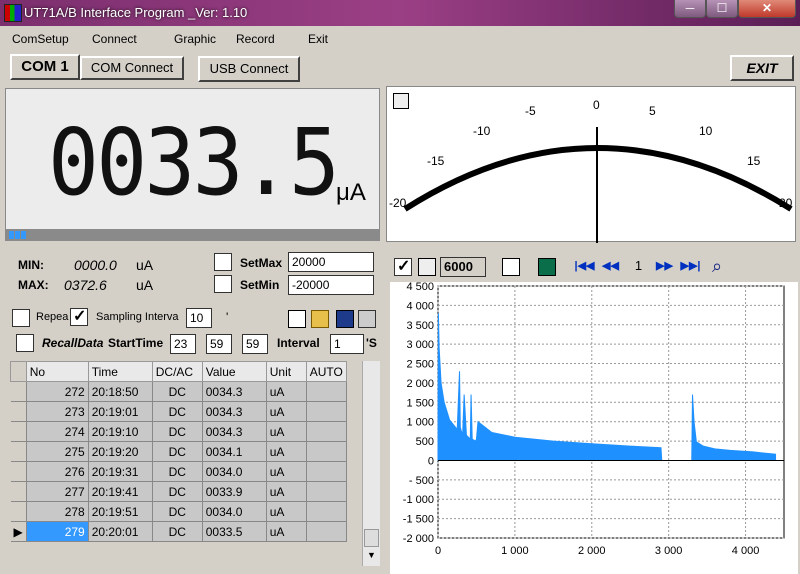 This screenshot has width=800, height=574. What do you see at coordinates (219, 344) in the screenshot?
I see `start-minute-input: 59` at bounding box center [219, 344].